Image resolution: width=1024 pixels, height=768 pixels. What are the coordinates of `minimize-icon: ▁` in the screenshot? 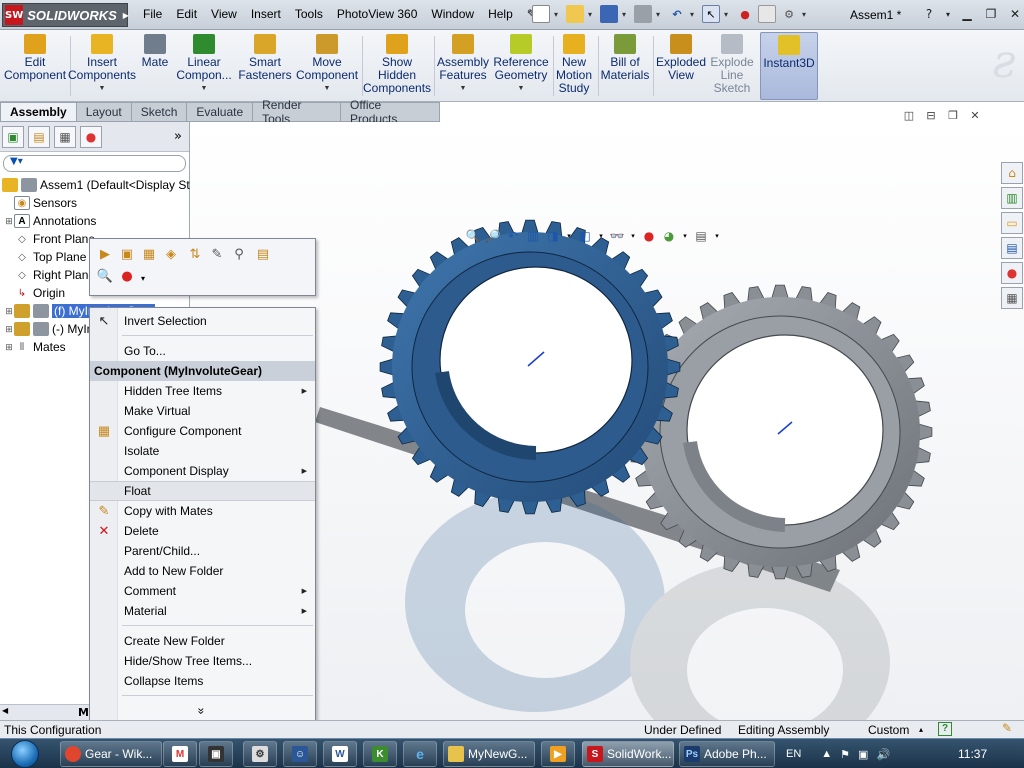 It's located at (967, 14).